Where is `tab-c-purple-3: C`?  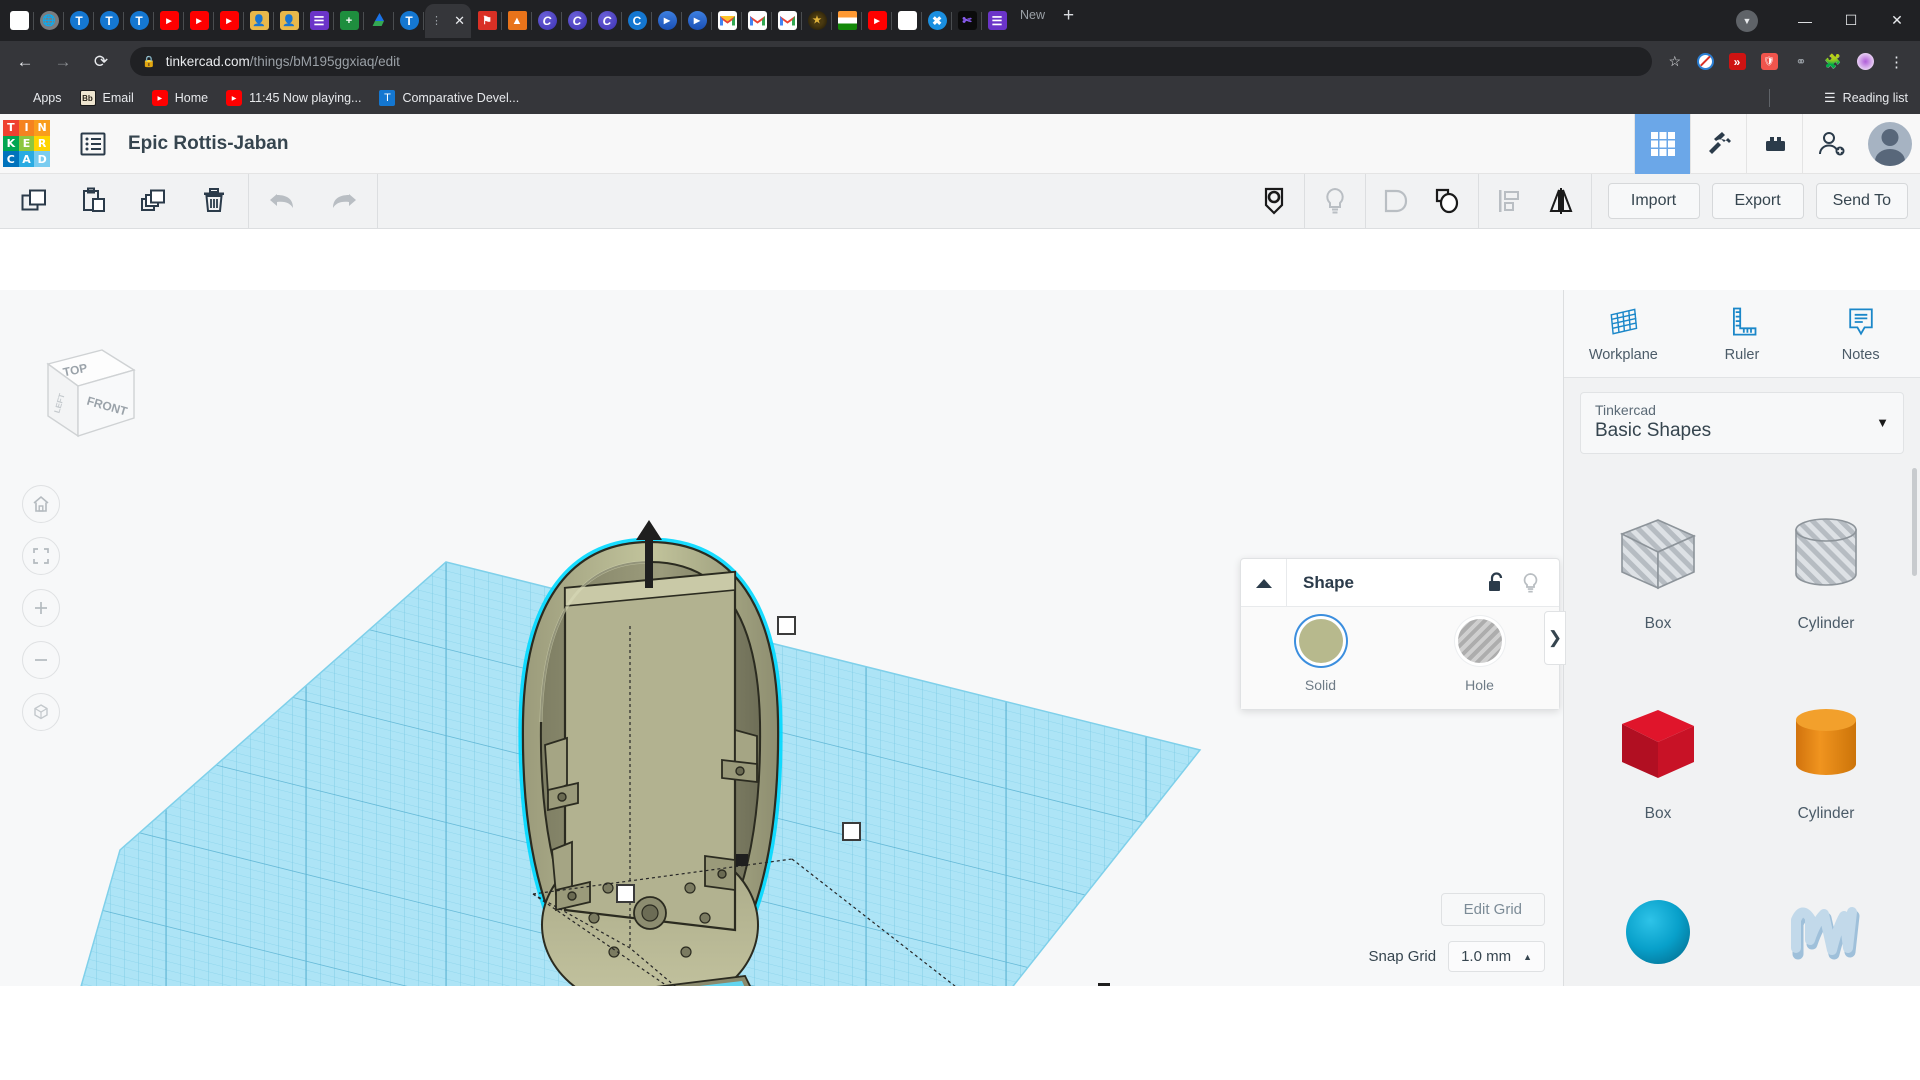
tab-c-purple-3: C is located at coordinates (607, 20).